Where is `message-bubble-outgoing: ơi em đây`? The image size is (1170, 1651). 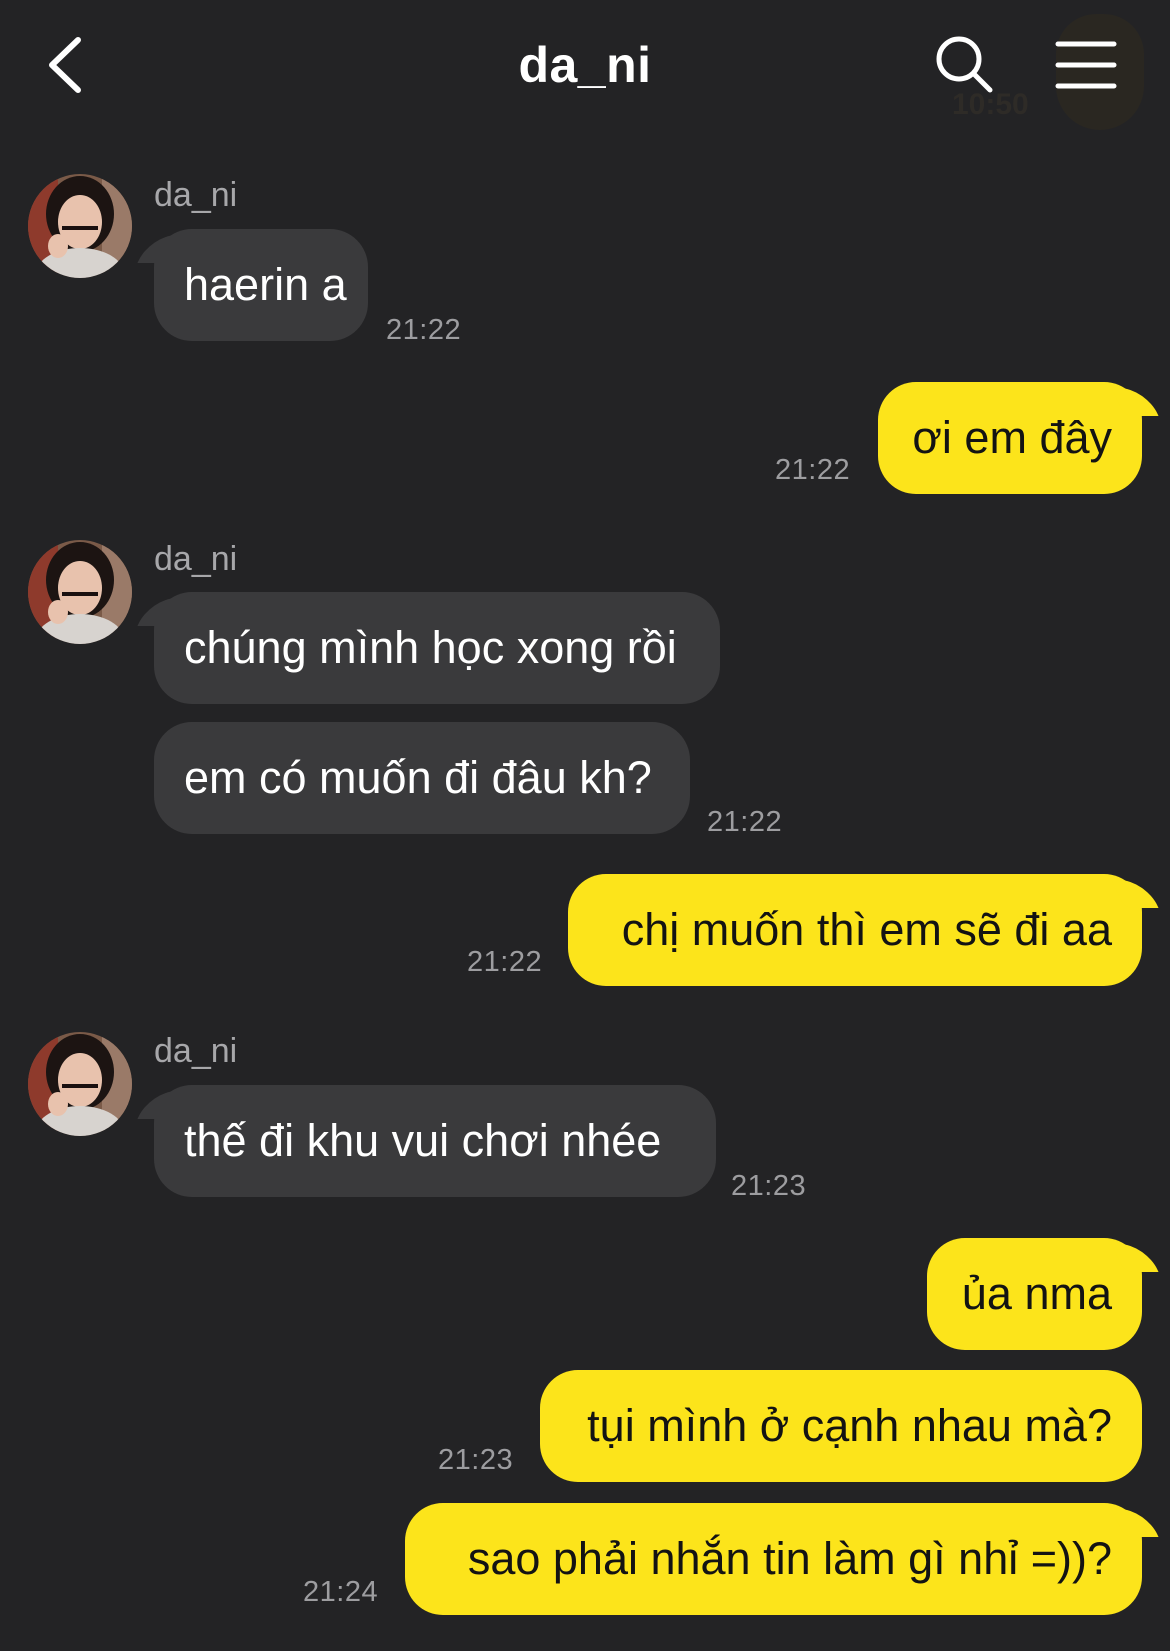 message-bubble-outgoing: ơi em đây is located at coordinates (1010, 438).